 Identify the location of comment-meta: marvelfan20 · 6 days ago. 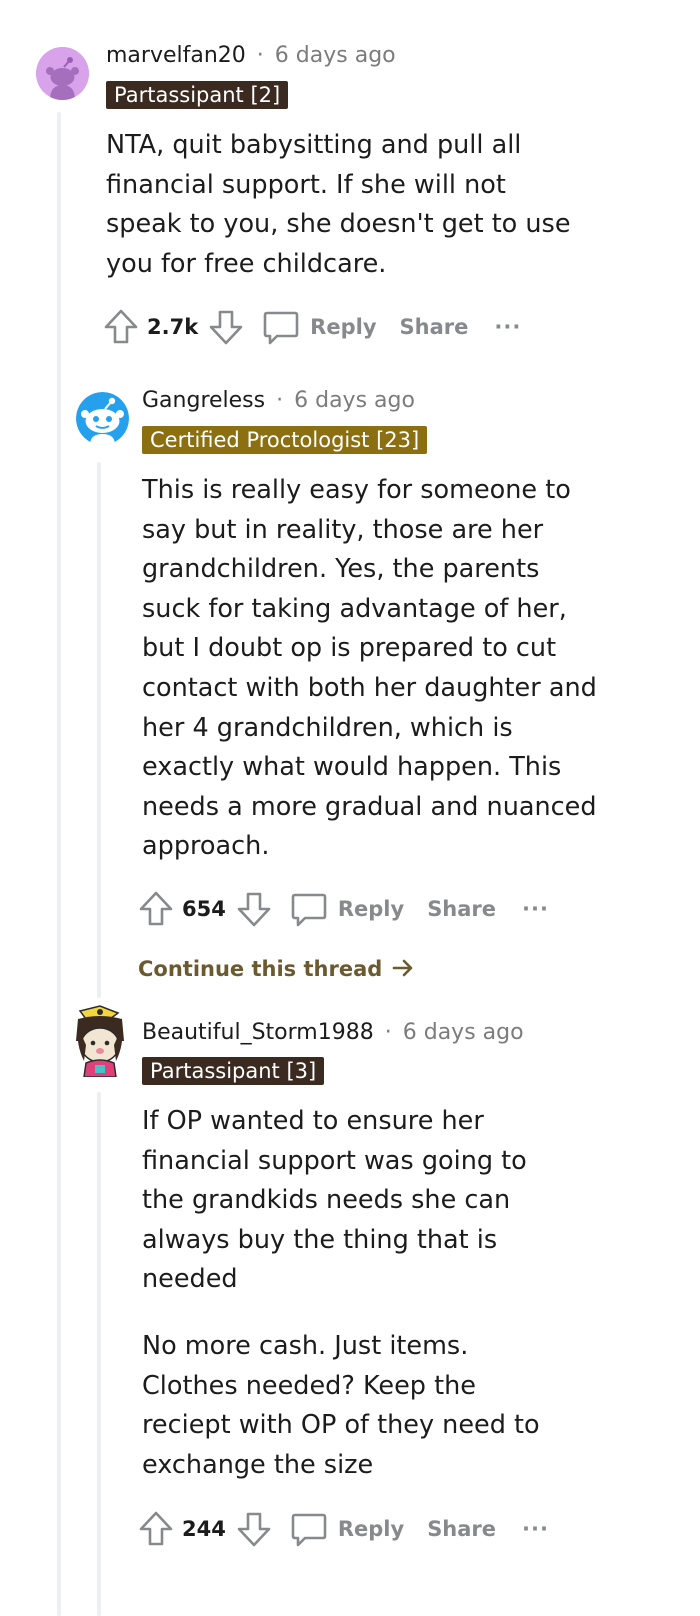
(251, 56).